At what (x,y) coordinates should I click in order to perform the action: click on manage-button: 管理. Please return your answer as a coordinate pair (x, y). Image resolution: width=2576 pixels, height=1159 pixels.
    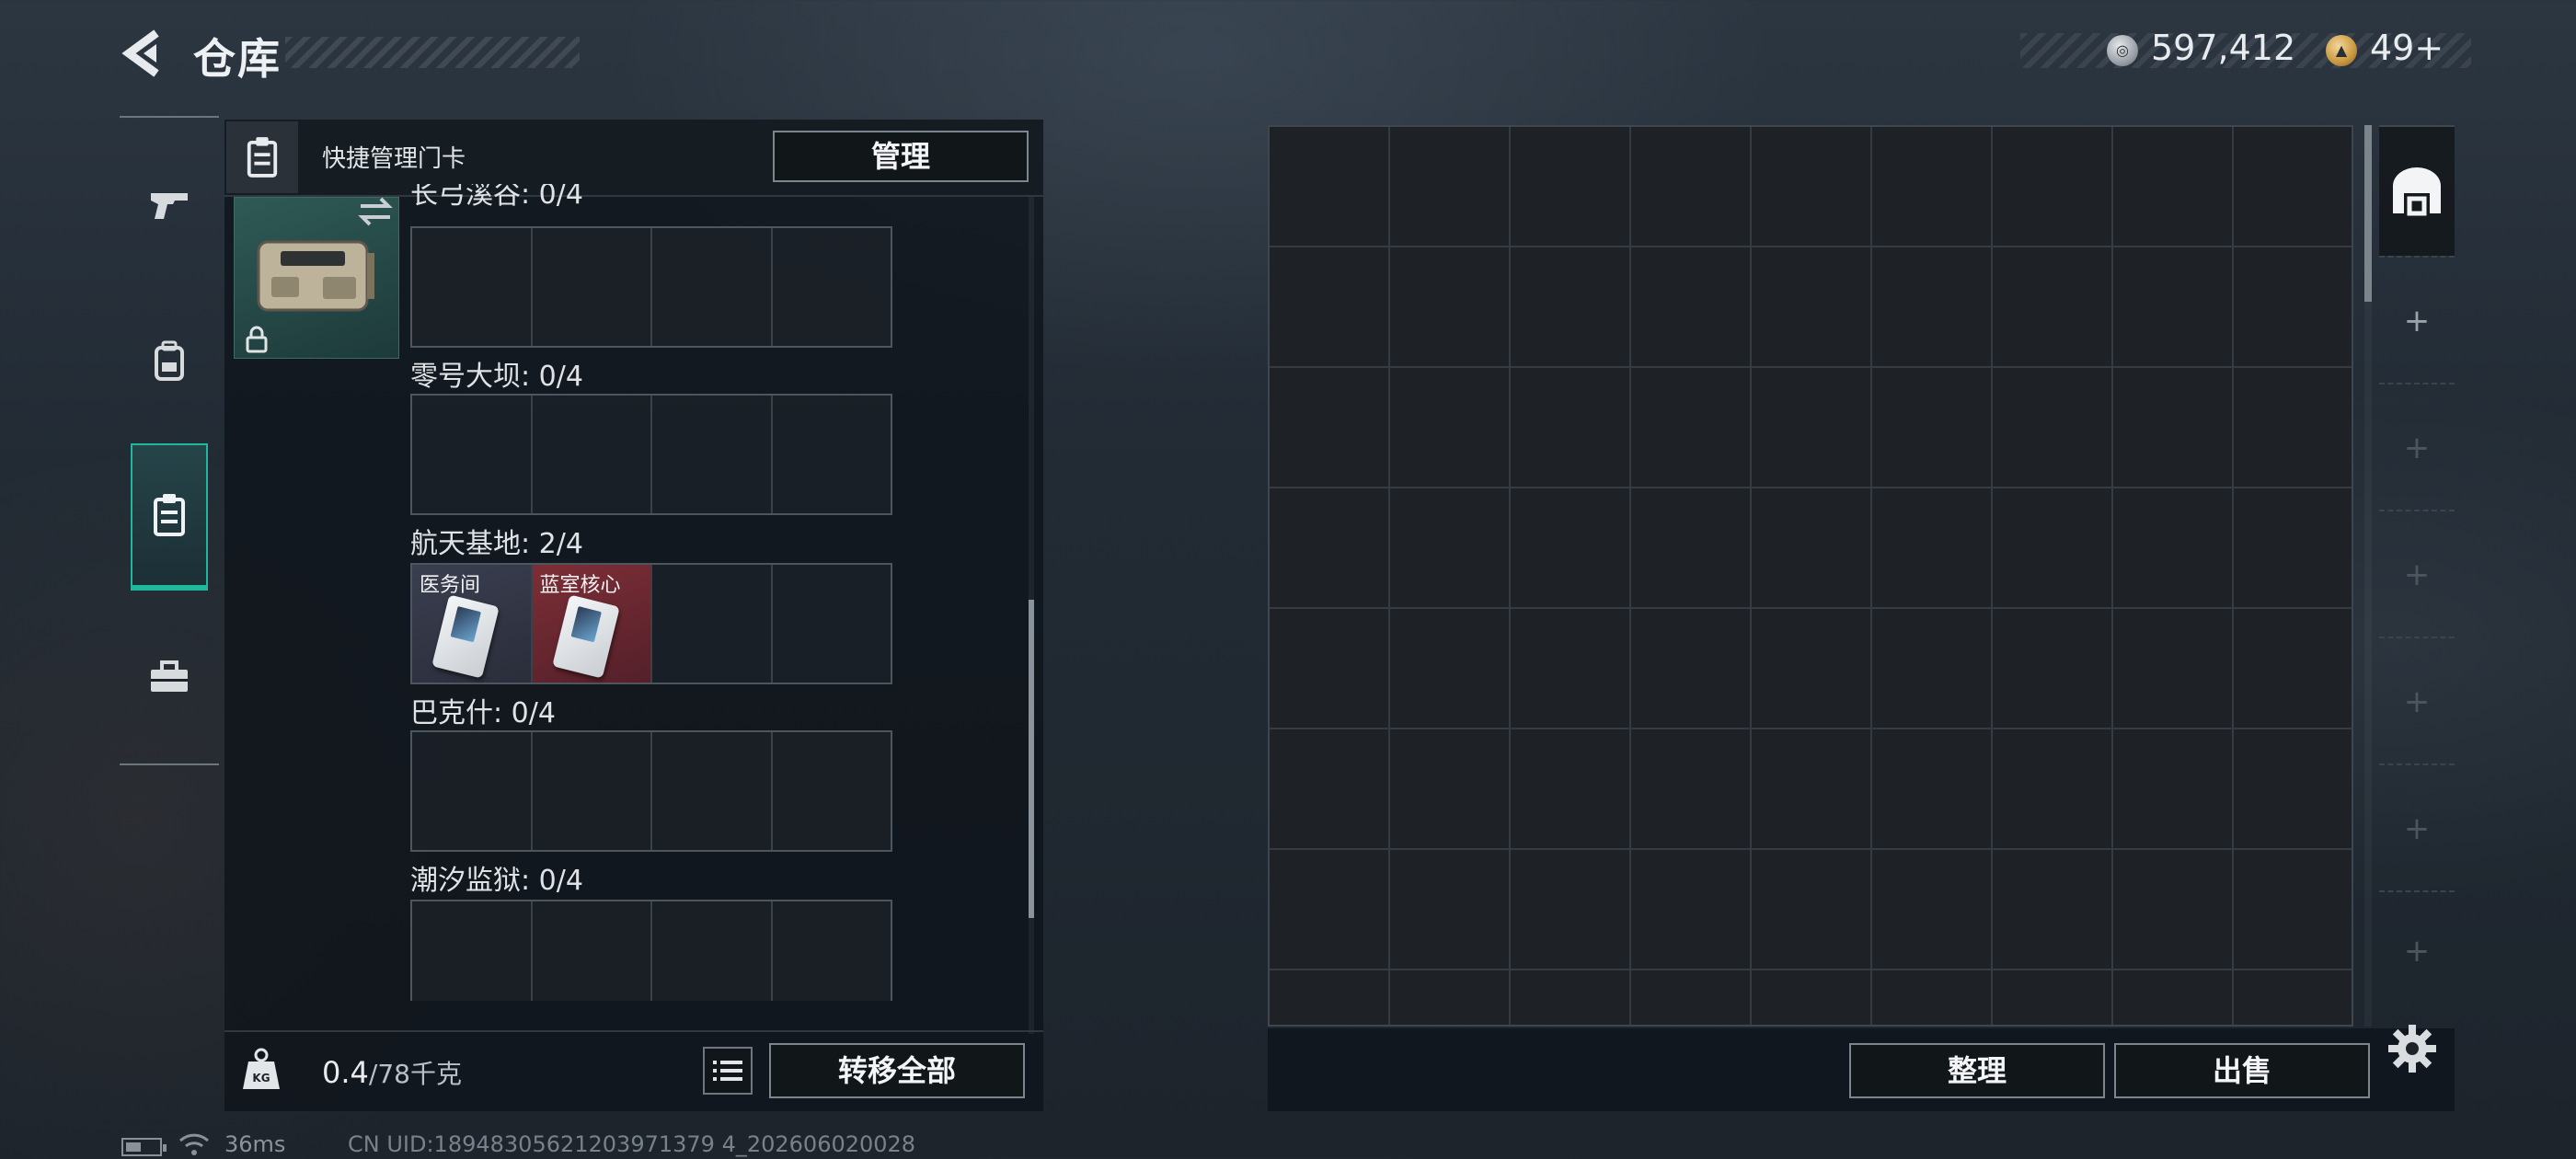
    Looking at the image, I should click on (901, 156).